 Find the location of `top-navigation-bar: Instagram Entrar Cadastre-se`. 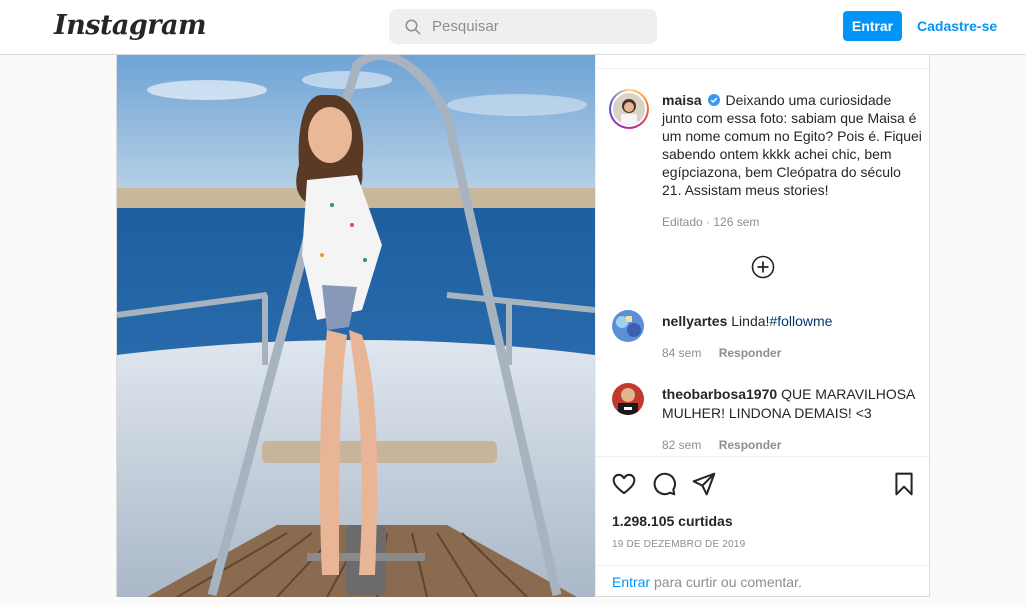

top-navigation-bar: Instagram Entrar Cadastre-se is located at coordinates (513, 27).